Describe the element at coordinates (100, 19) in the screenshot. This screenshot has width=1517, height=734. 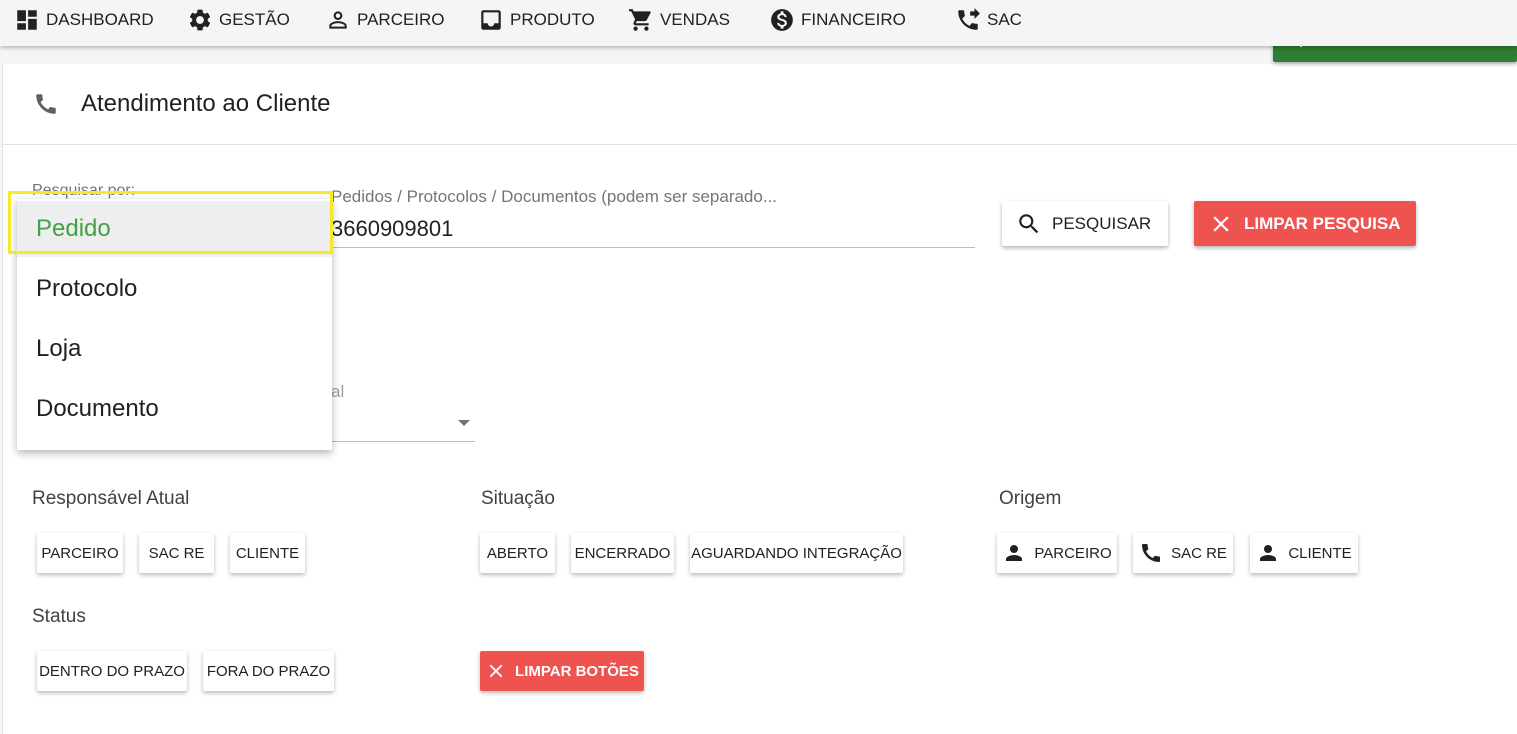
I see `nav-label-dashboard: DASHBOARD` at that location.